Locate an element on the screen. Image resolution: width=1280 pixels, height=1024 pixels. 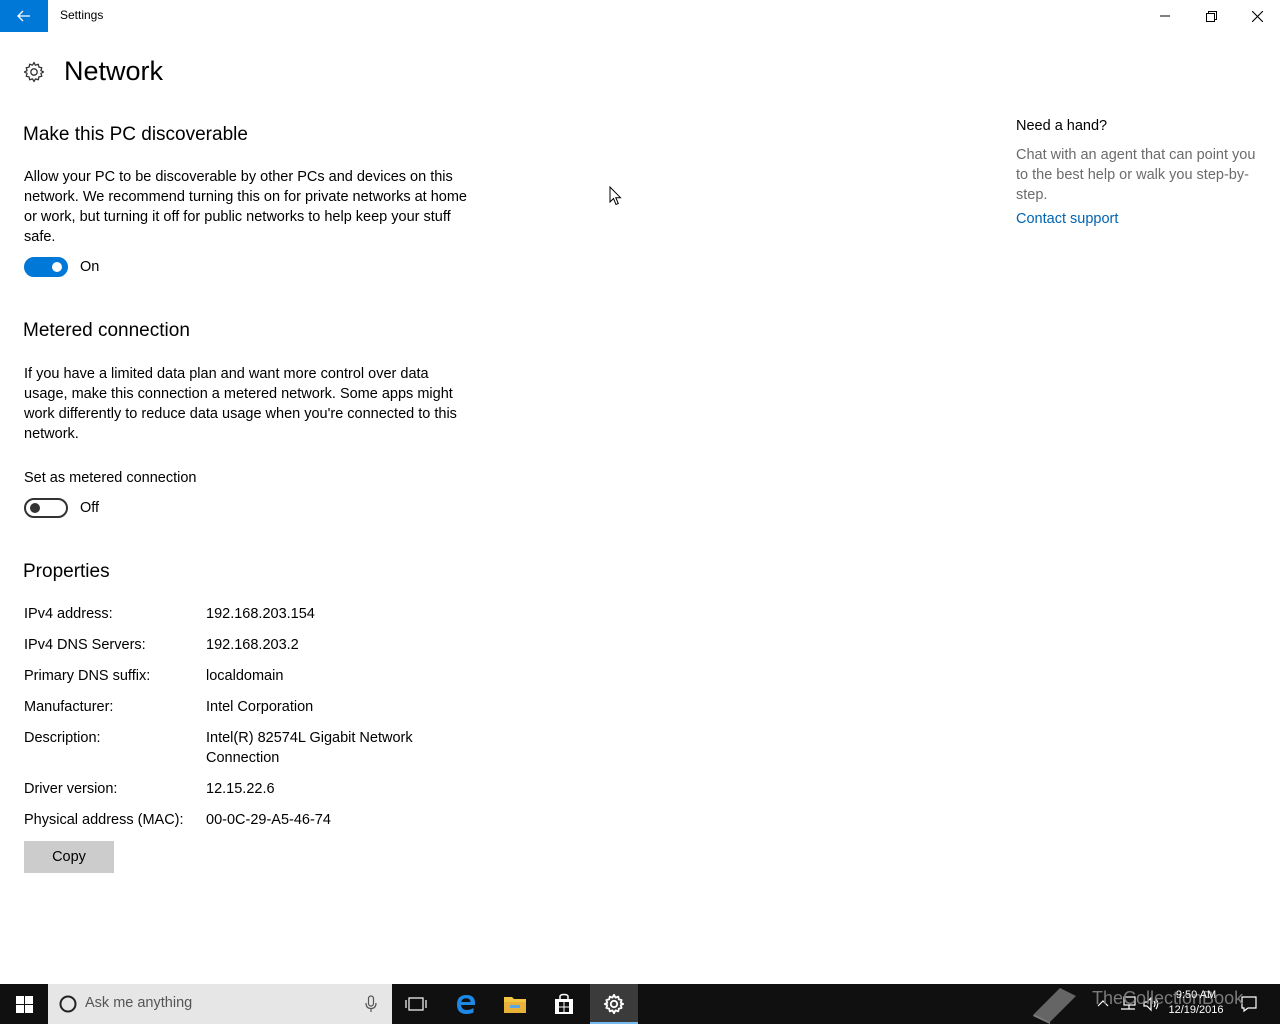
prop-value-driver-version: 12.15.22.6 is located at coordinates (240, 789).